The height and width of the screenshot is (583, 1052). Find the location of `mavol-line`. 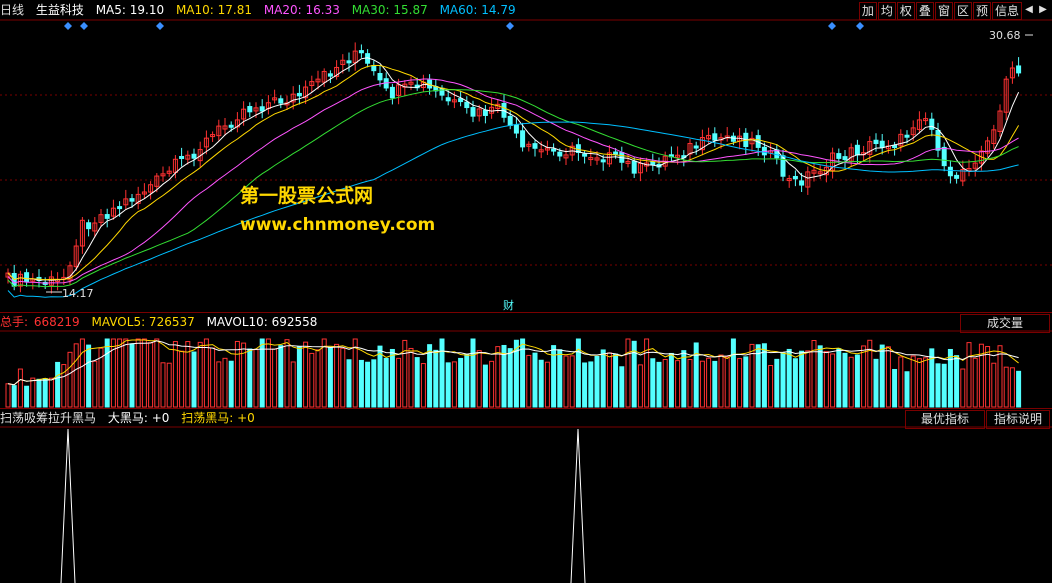

mavol-line is located at coordinates (513, 362).